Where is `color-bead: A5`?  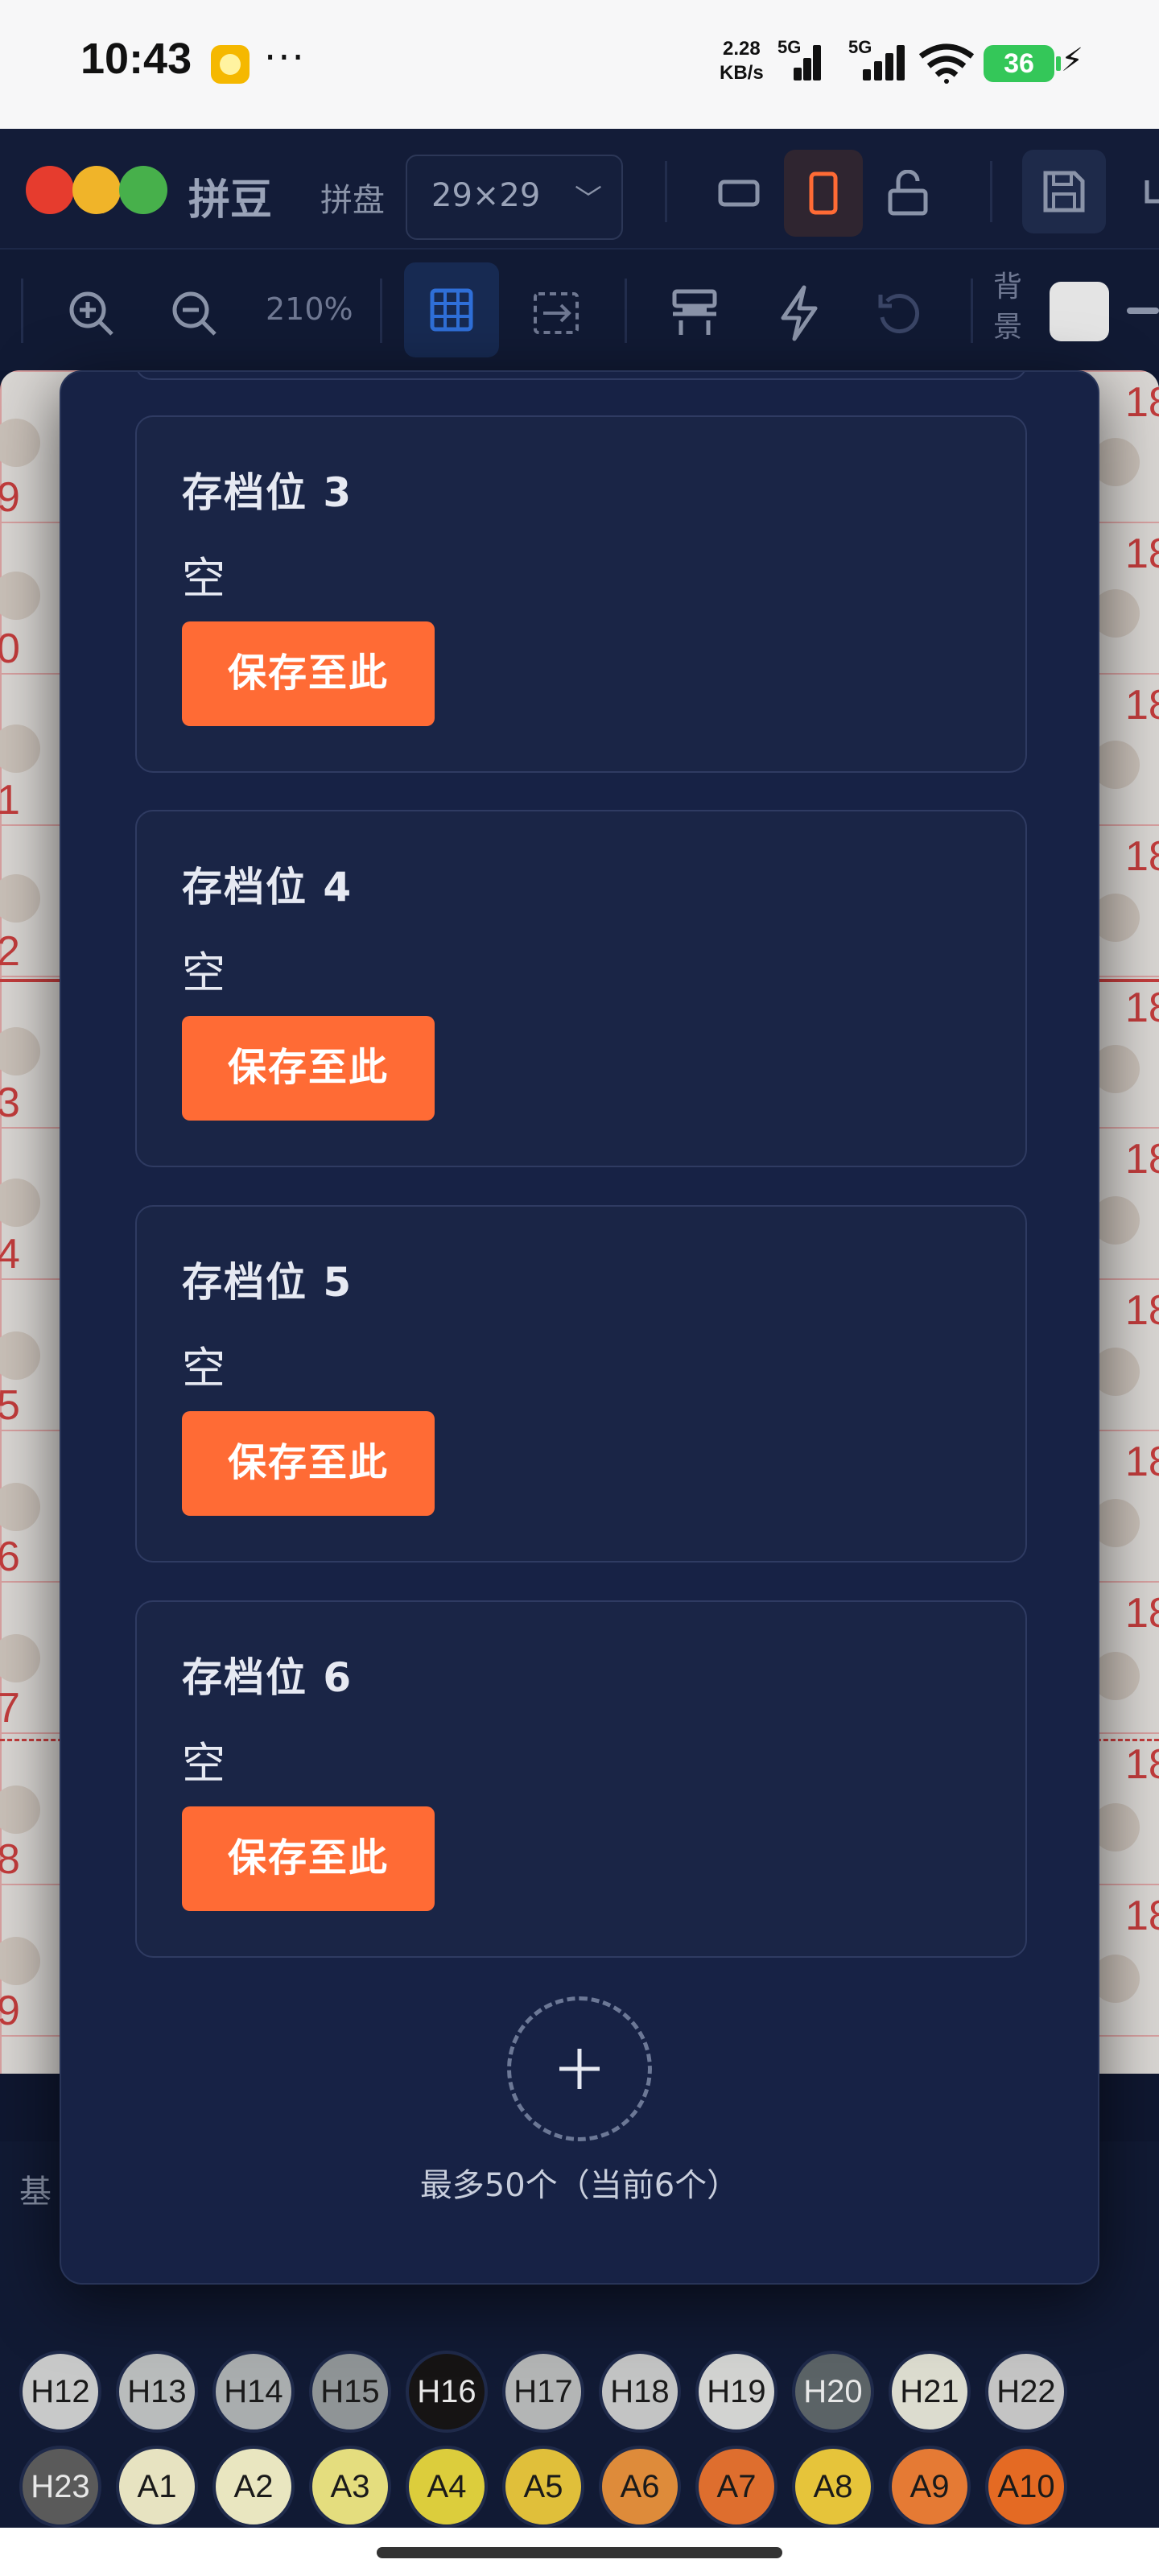 color-bead: A5 is located at coordinates (543, 2487).